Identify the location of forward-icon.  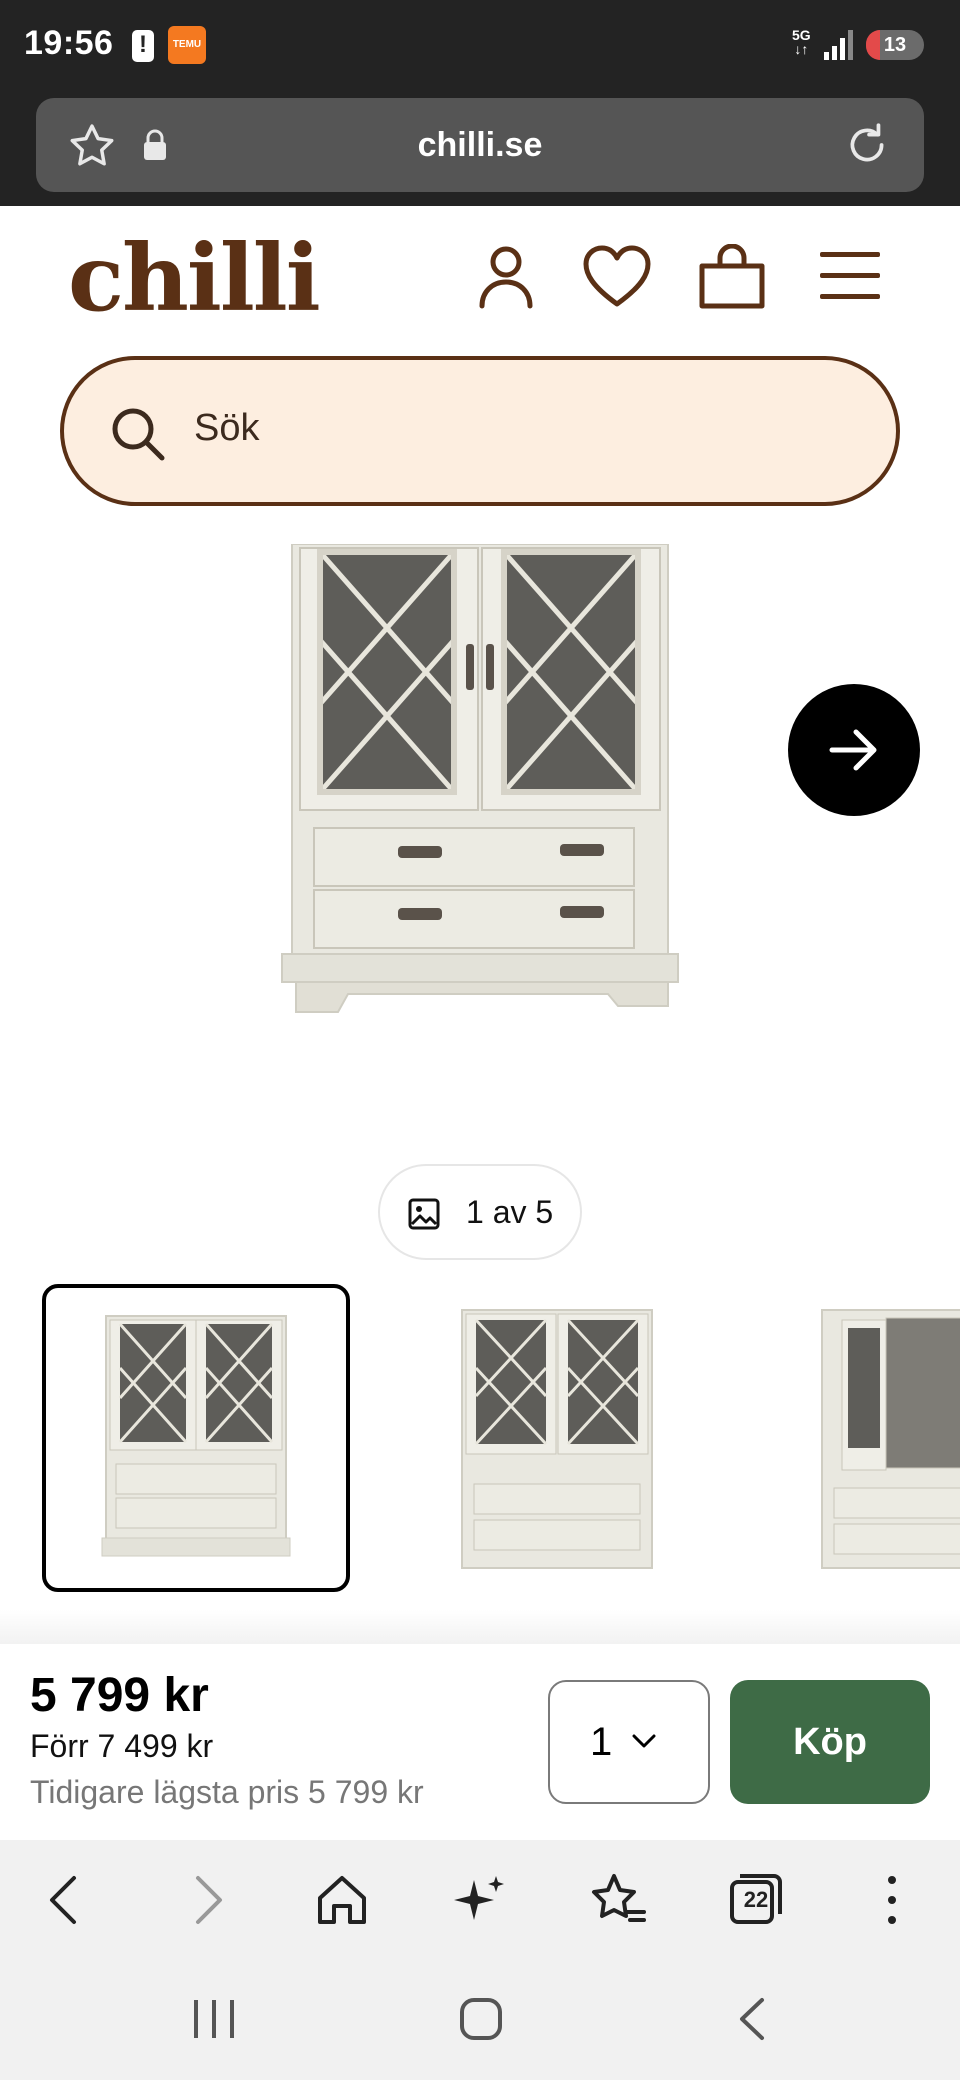
(206, 1900).